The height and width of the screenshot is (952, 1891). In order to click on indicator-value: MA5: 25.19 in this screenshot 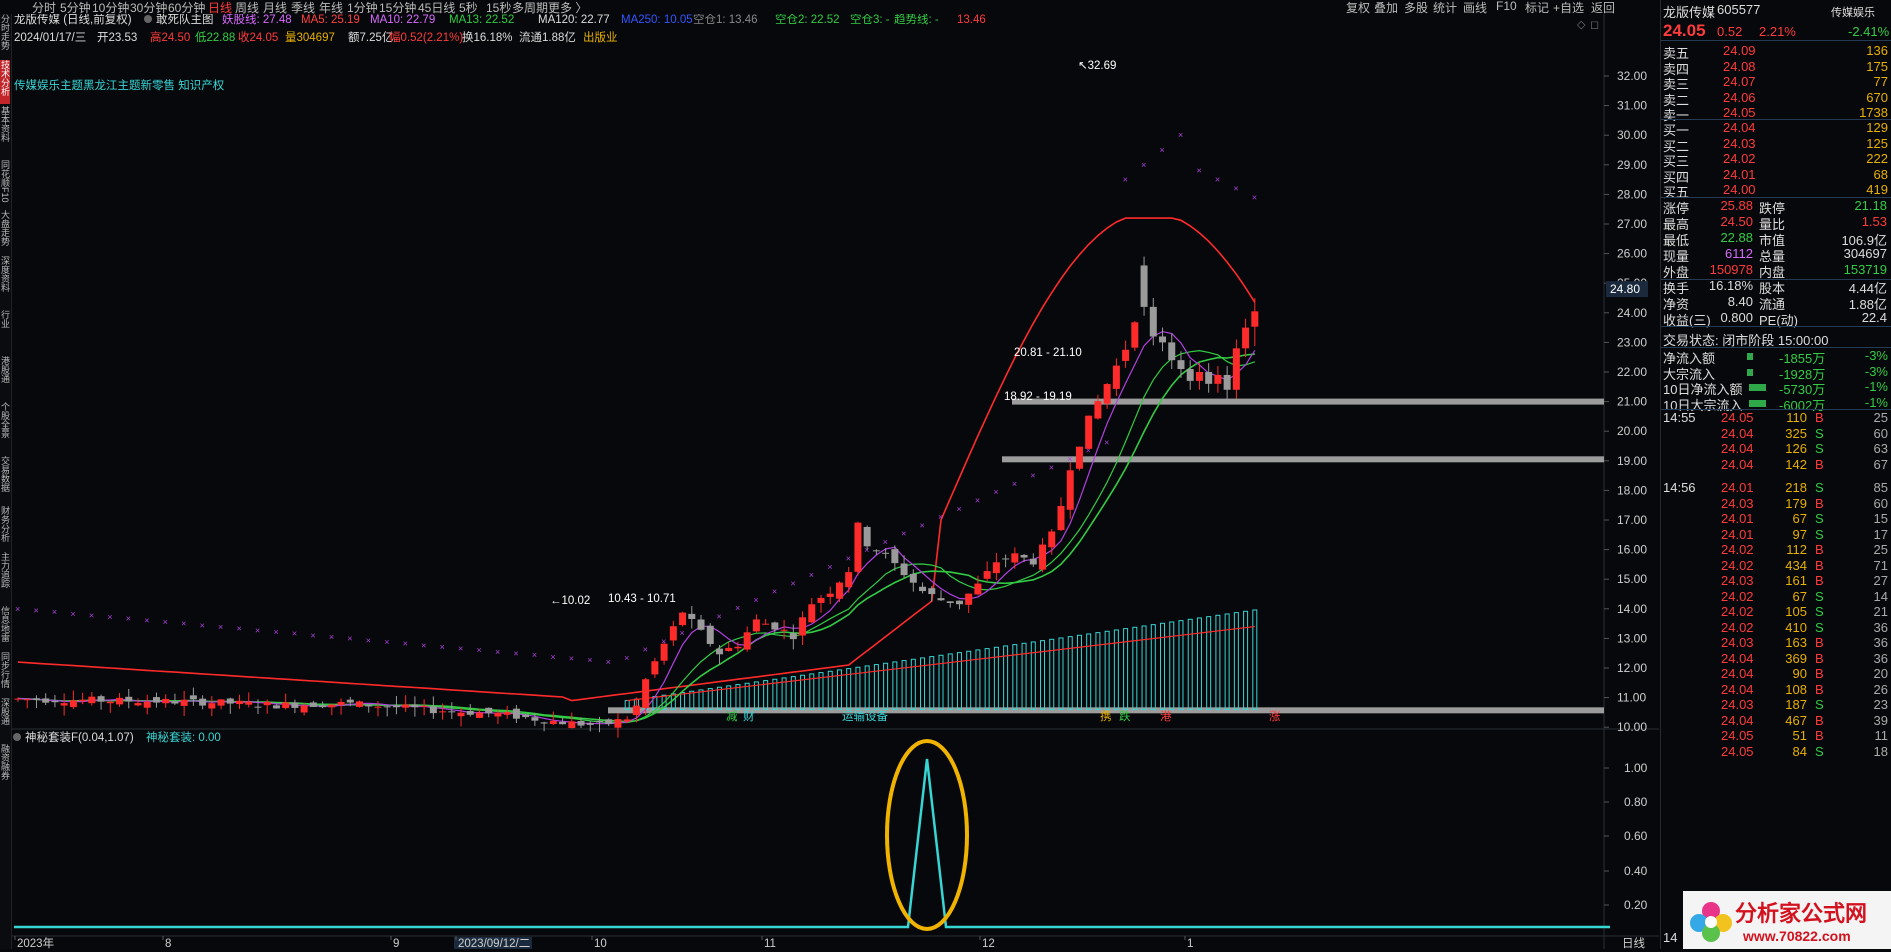, I will do `click(330, 20)`.